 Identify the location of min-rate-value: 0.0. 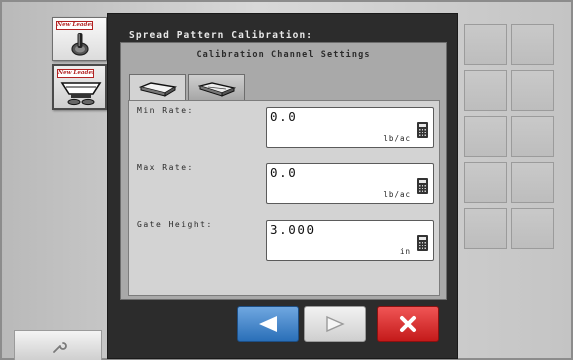
(284, 116).